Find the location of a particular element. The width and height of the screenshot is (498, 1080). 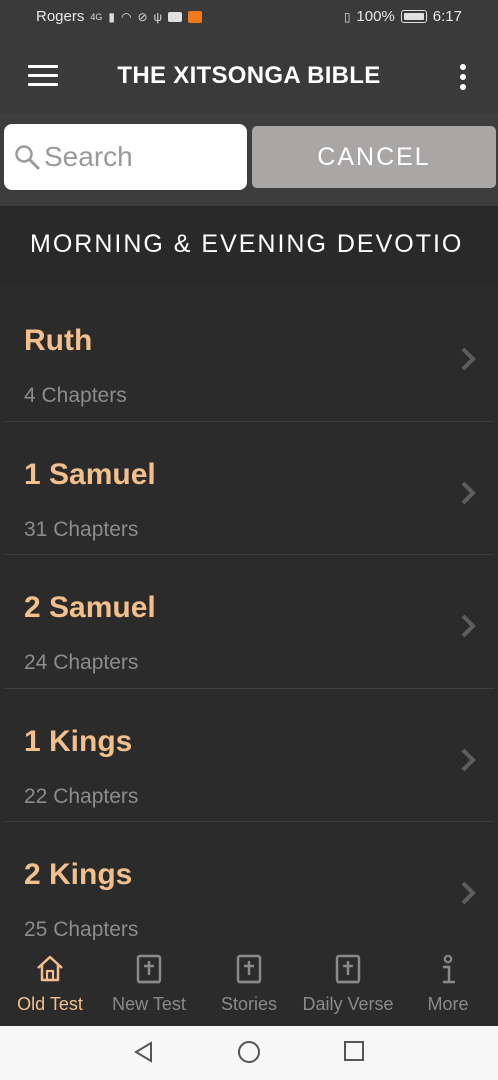

search-box is located at coordinates (125, 157).